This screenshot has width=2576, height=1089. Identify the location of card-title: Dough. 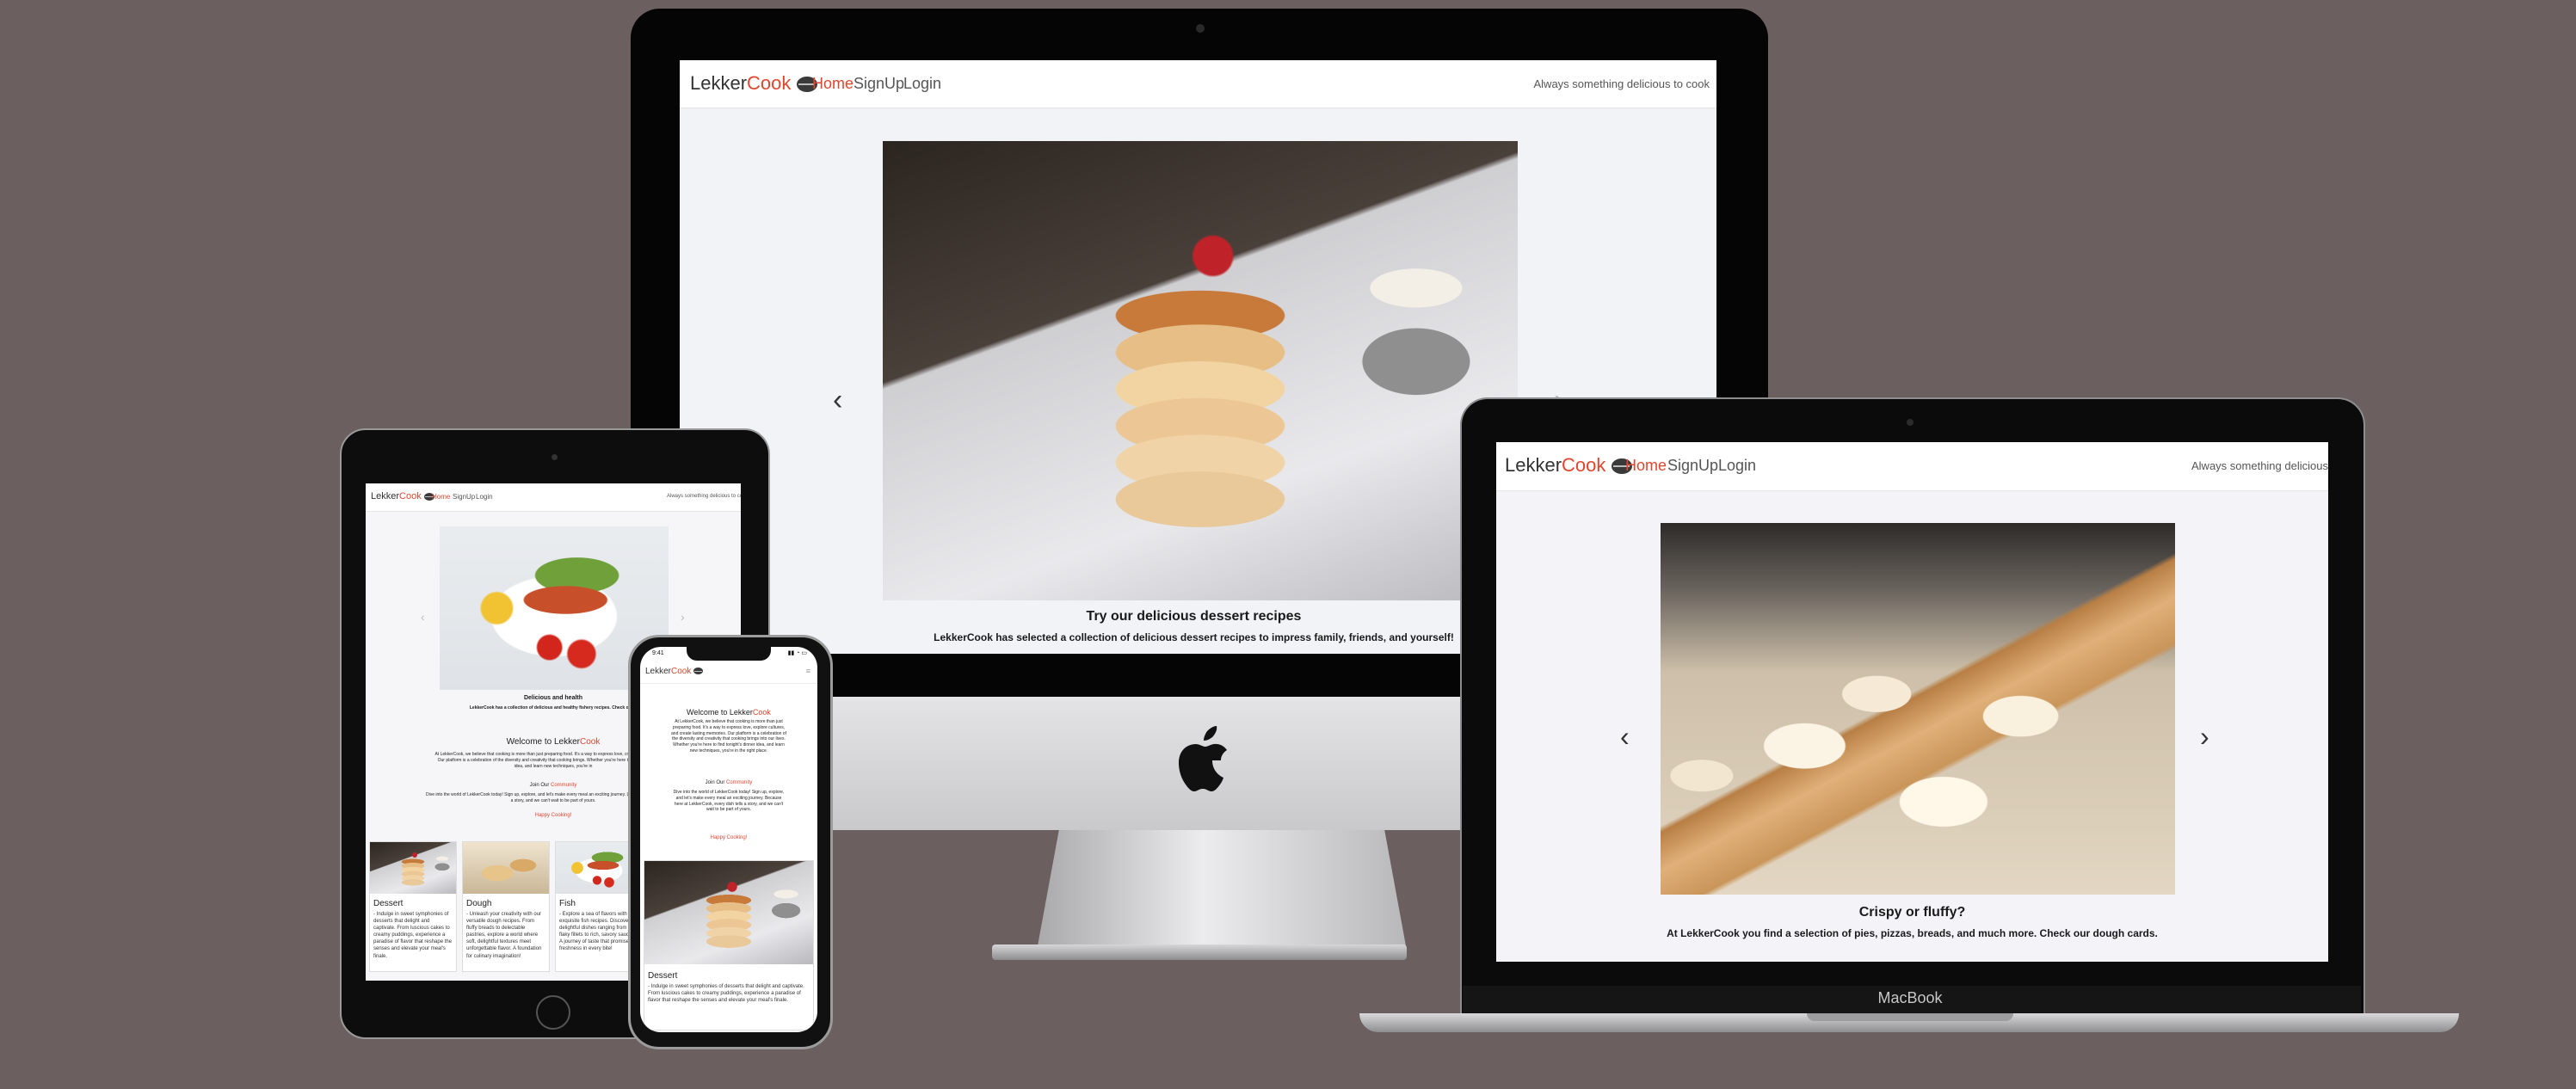
(479, 904).